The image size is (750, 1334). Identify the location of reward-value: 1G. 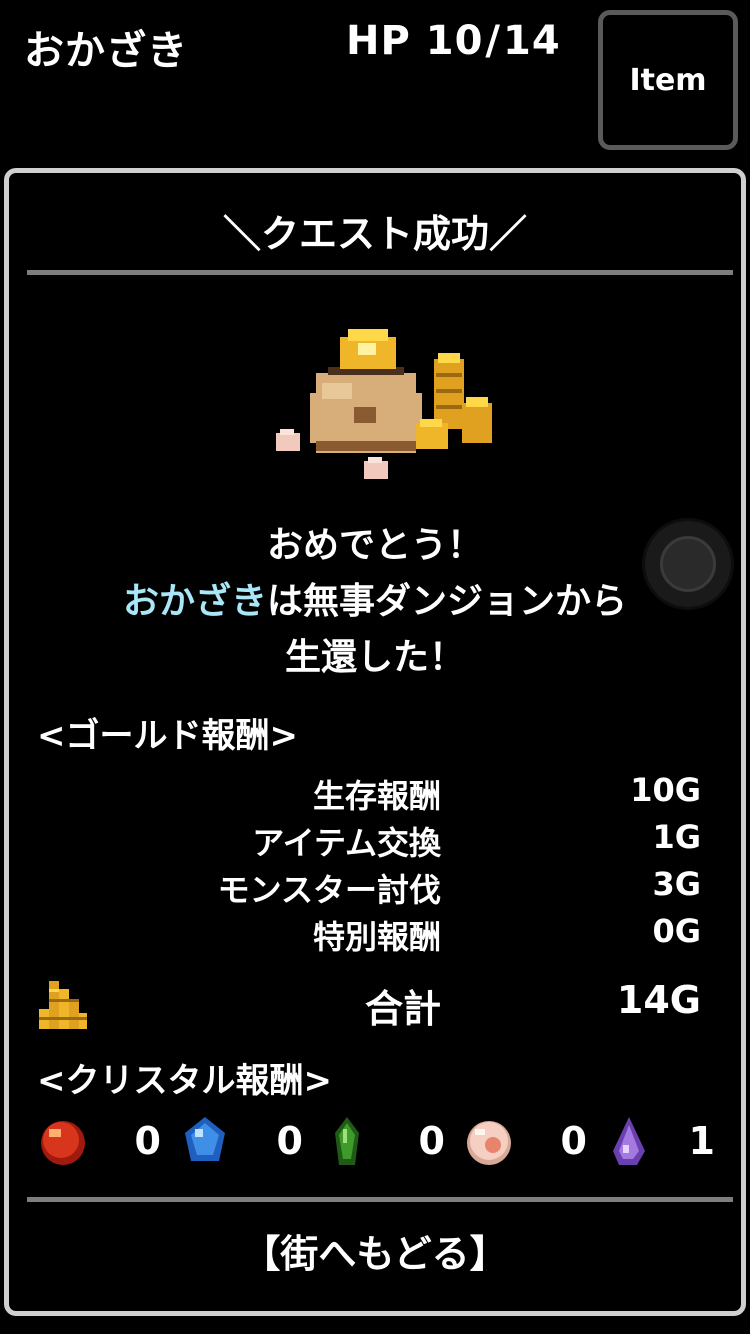
(676, 837).